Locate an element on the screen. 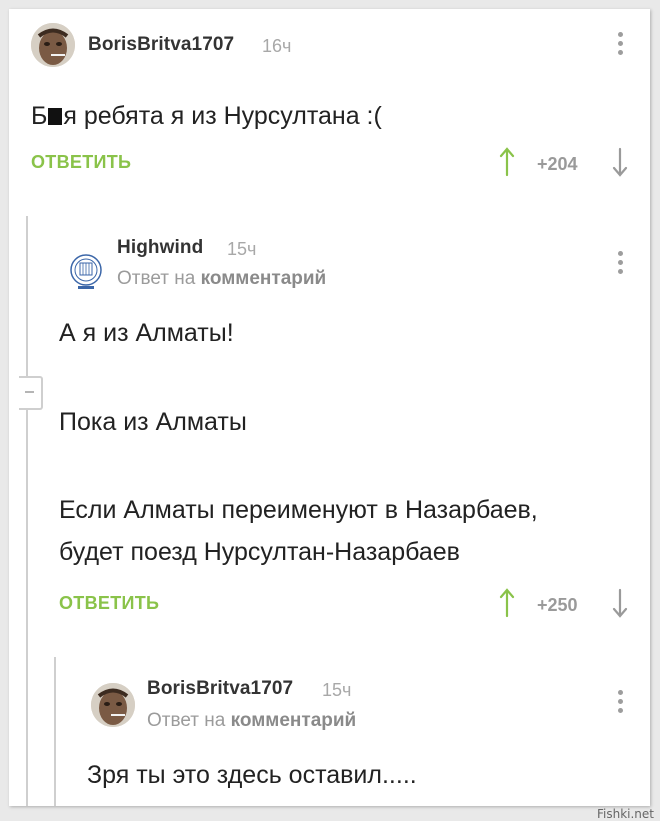  collapse-thread-icon is located at coordinates (31, 393).